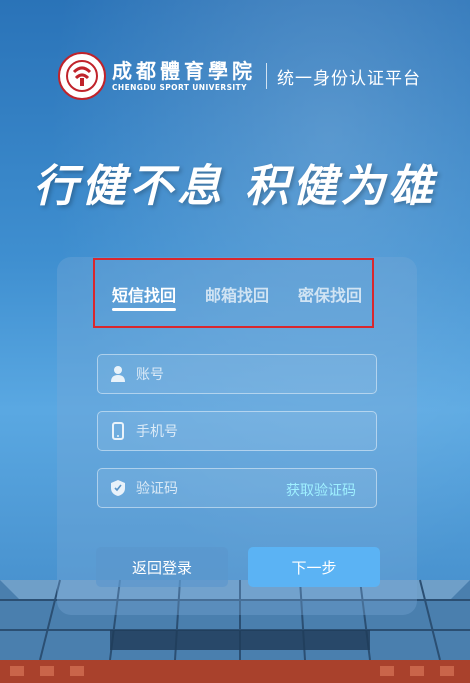  What do you see at coordinates (144, 294) in the screenshot?
I see `tab-sms-recovery: 短信找回` at bounding box center [144, 294].